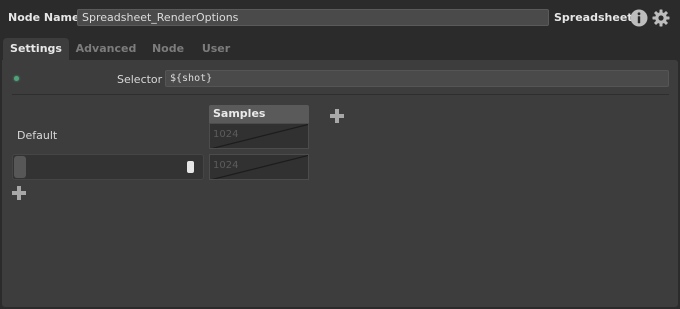 This screenshot has width=680, height=309. What do you see at coordinates (106, 49) in the screenshot?
I see `tab-advanced: Advanced` at bounding box center [106, 49].